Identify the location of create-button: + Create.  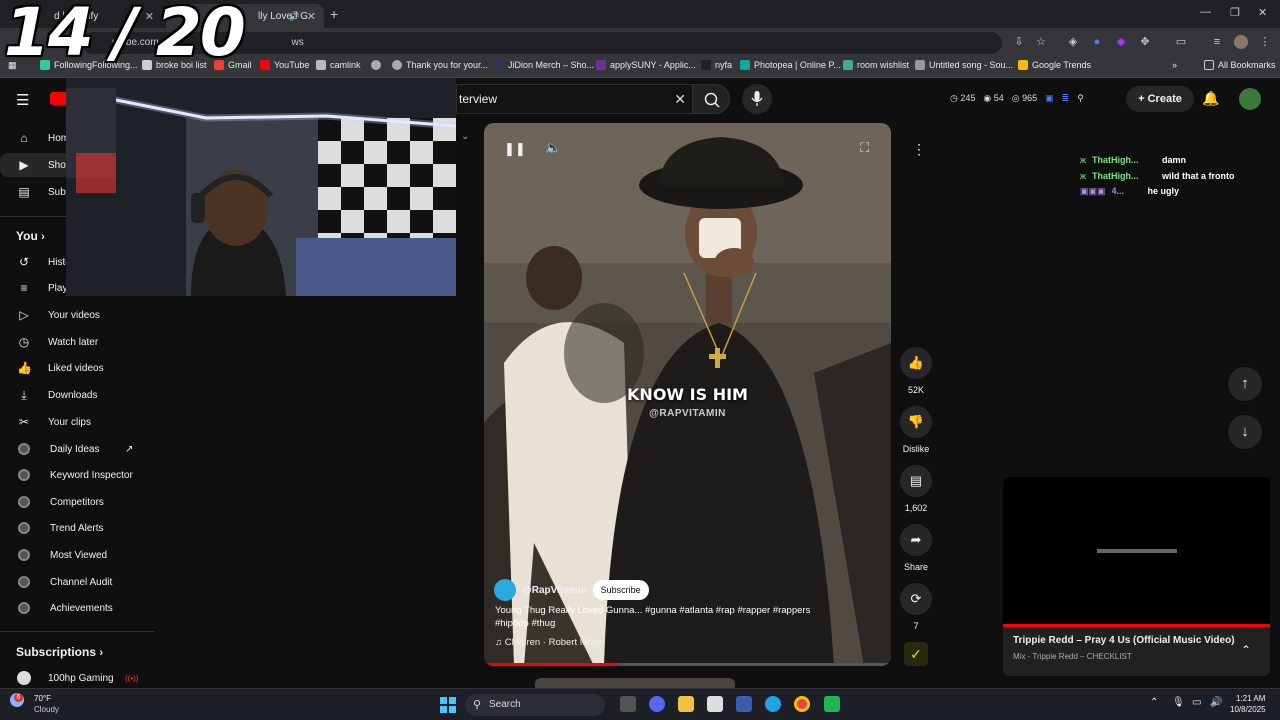
(1160, 99).